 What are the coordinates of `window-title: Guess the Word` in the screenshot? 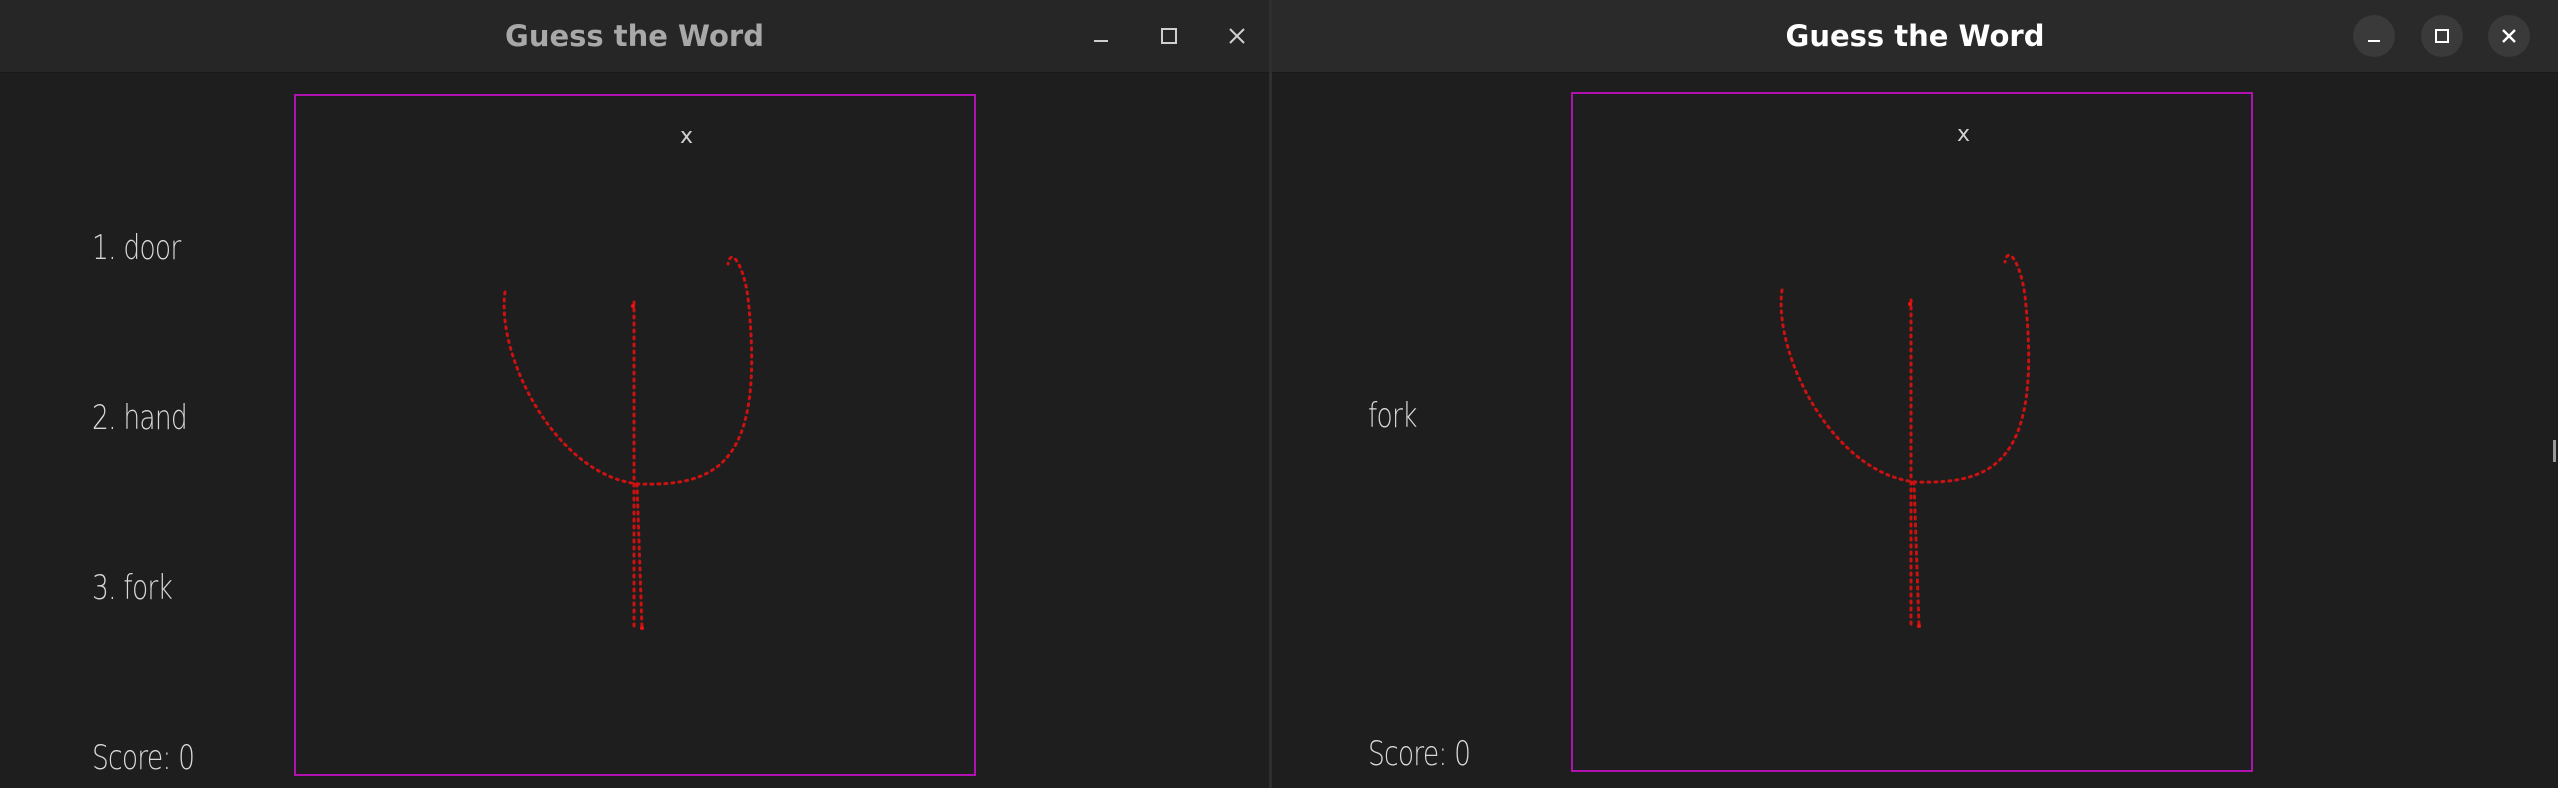 It's located at (634, 36).